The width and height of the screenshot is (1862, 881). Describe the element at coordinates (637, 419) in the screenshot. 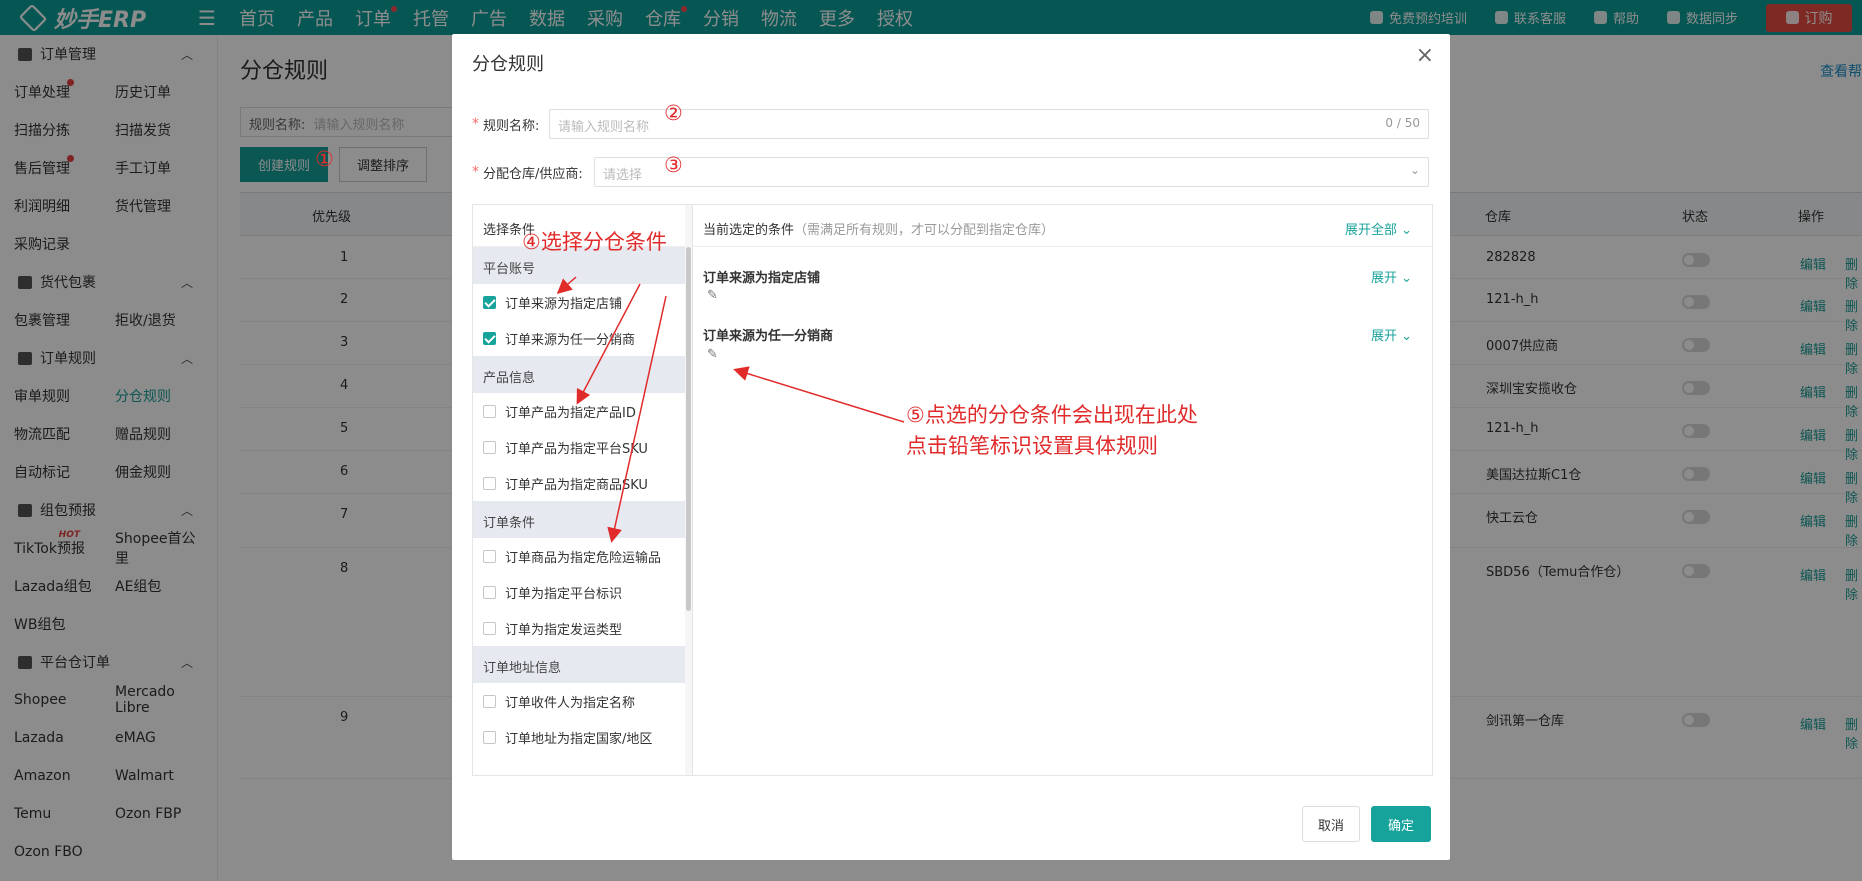

I see `arrow-to-order` at that location.